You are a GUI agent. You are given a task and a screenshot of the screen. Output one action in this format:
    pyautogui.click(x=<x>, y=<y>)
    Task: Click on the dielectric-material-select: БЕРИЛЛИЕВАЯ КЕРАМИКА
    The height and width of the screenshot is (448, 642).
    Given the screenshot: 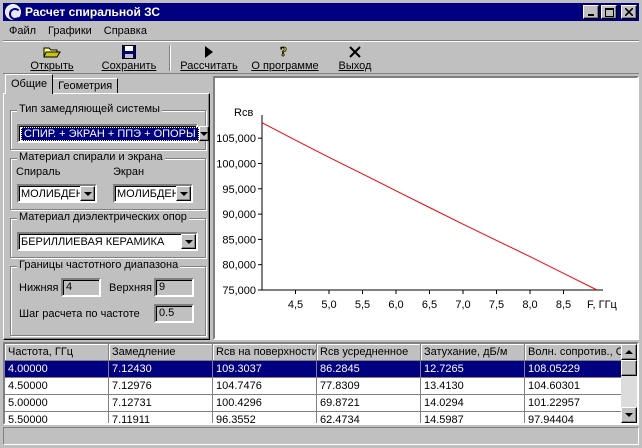 What is the action you would take?
    pyautogui.click(x=107, y=241)
    